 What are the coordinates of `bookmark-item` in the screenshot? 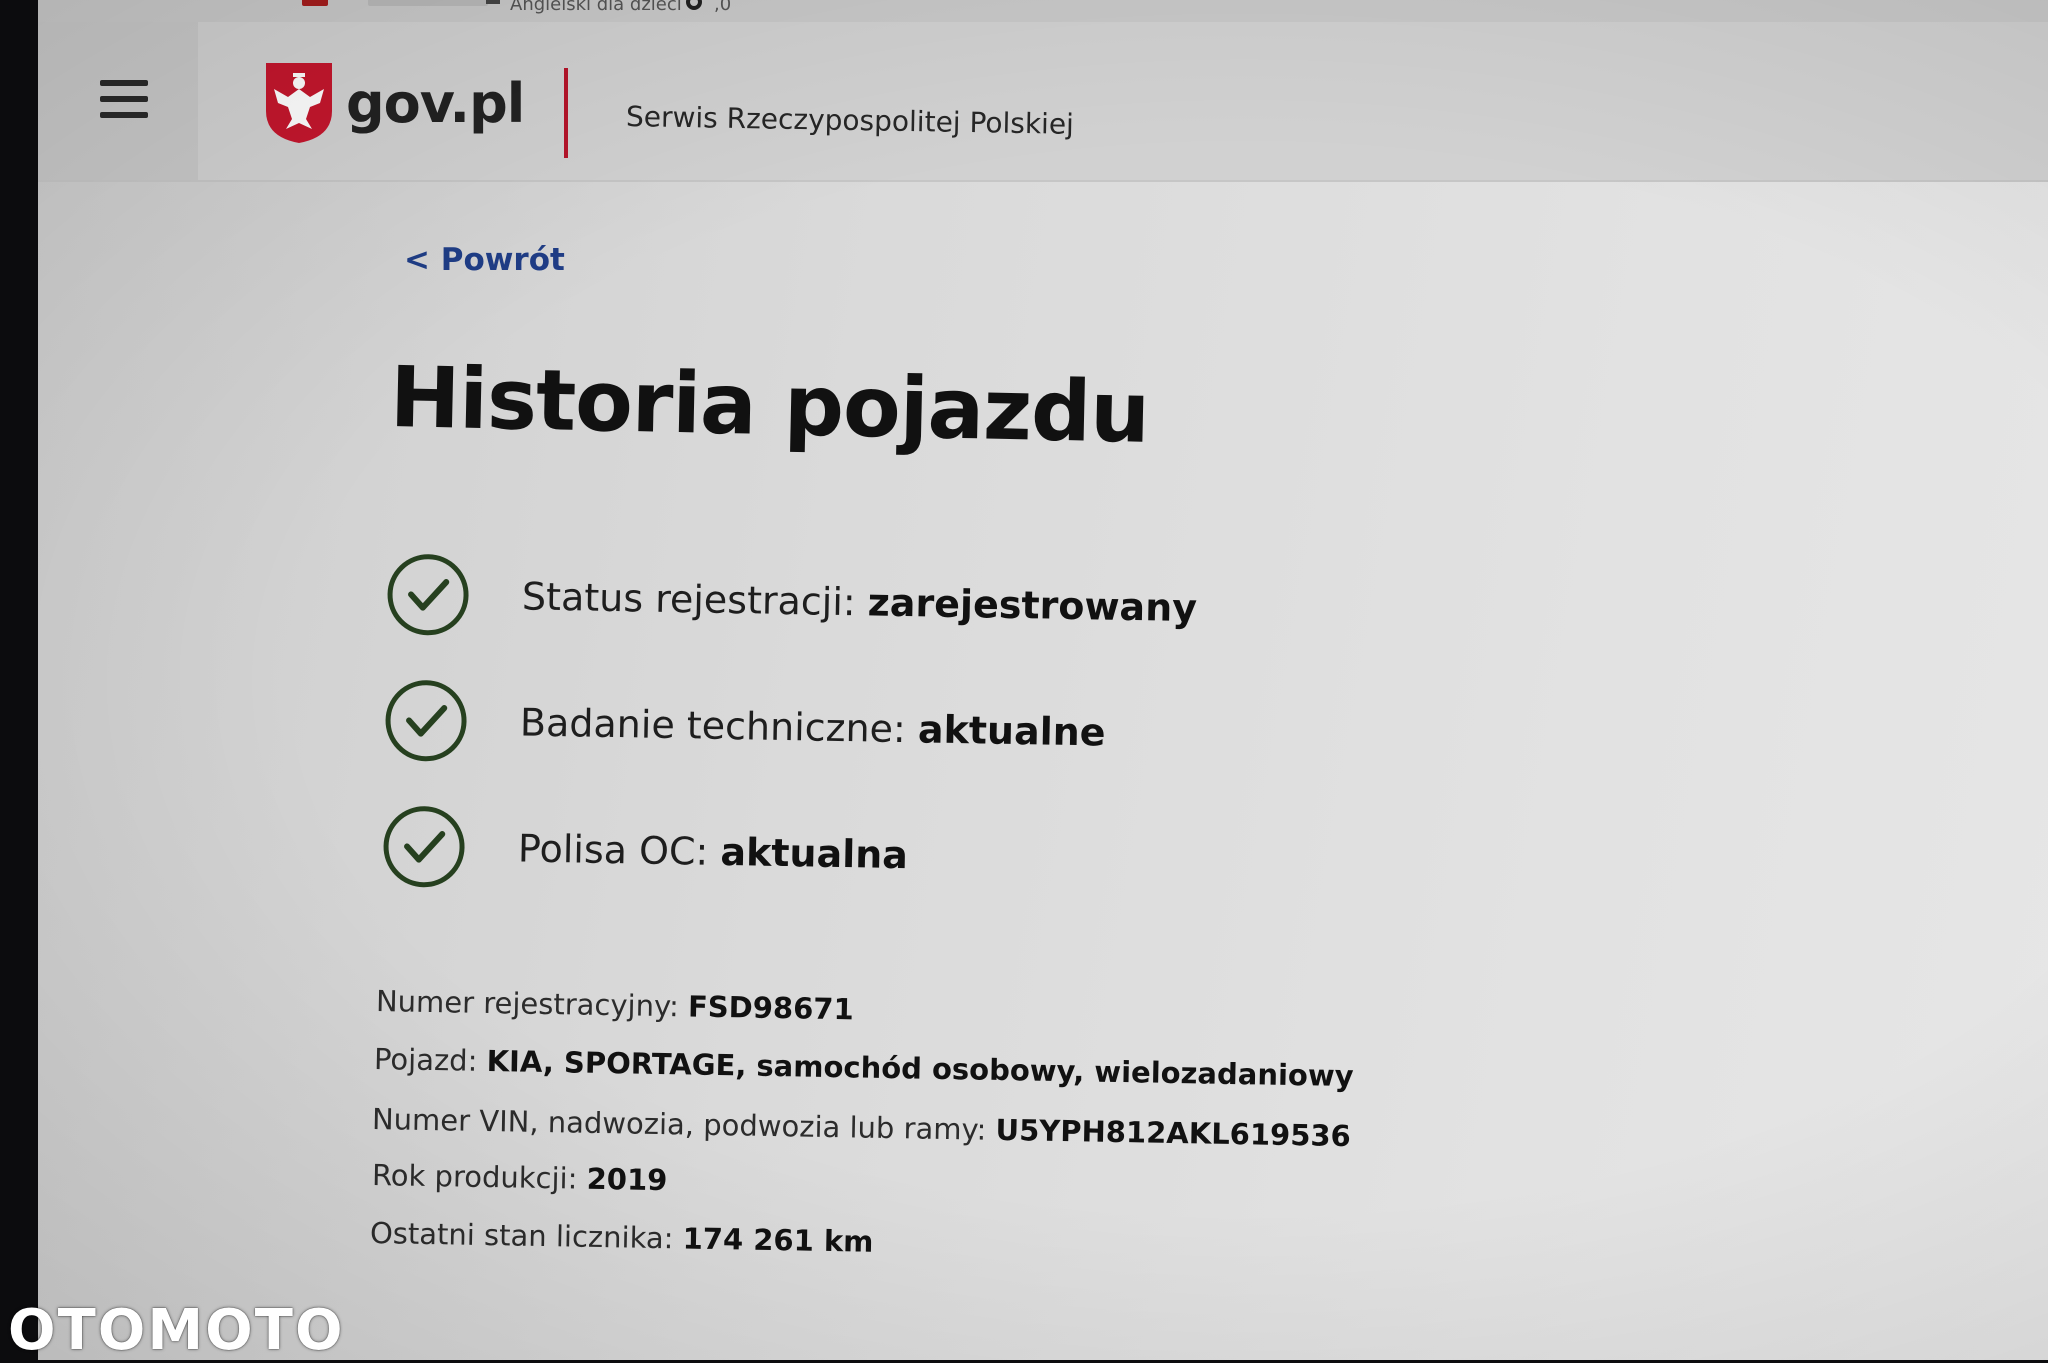 It's located at (428, 3).